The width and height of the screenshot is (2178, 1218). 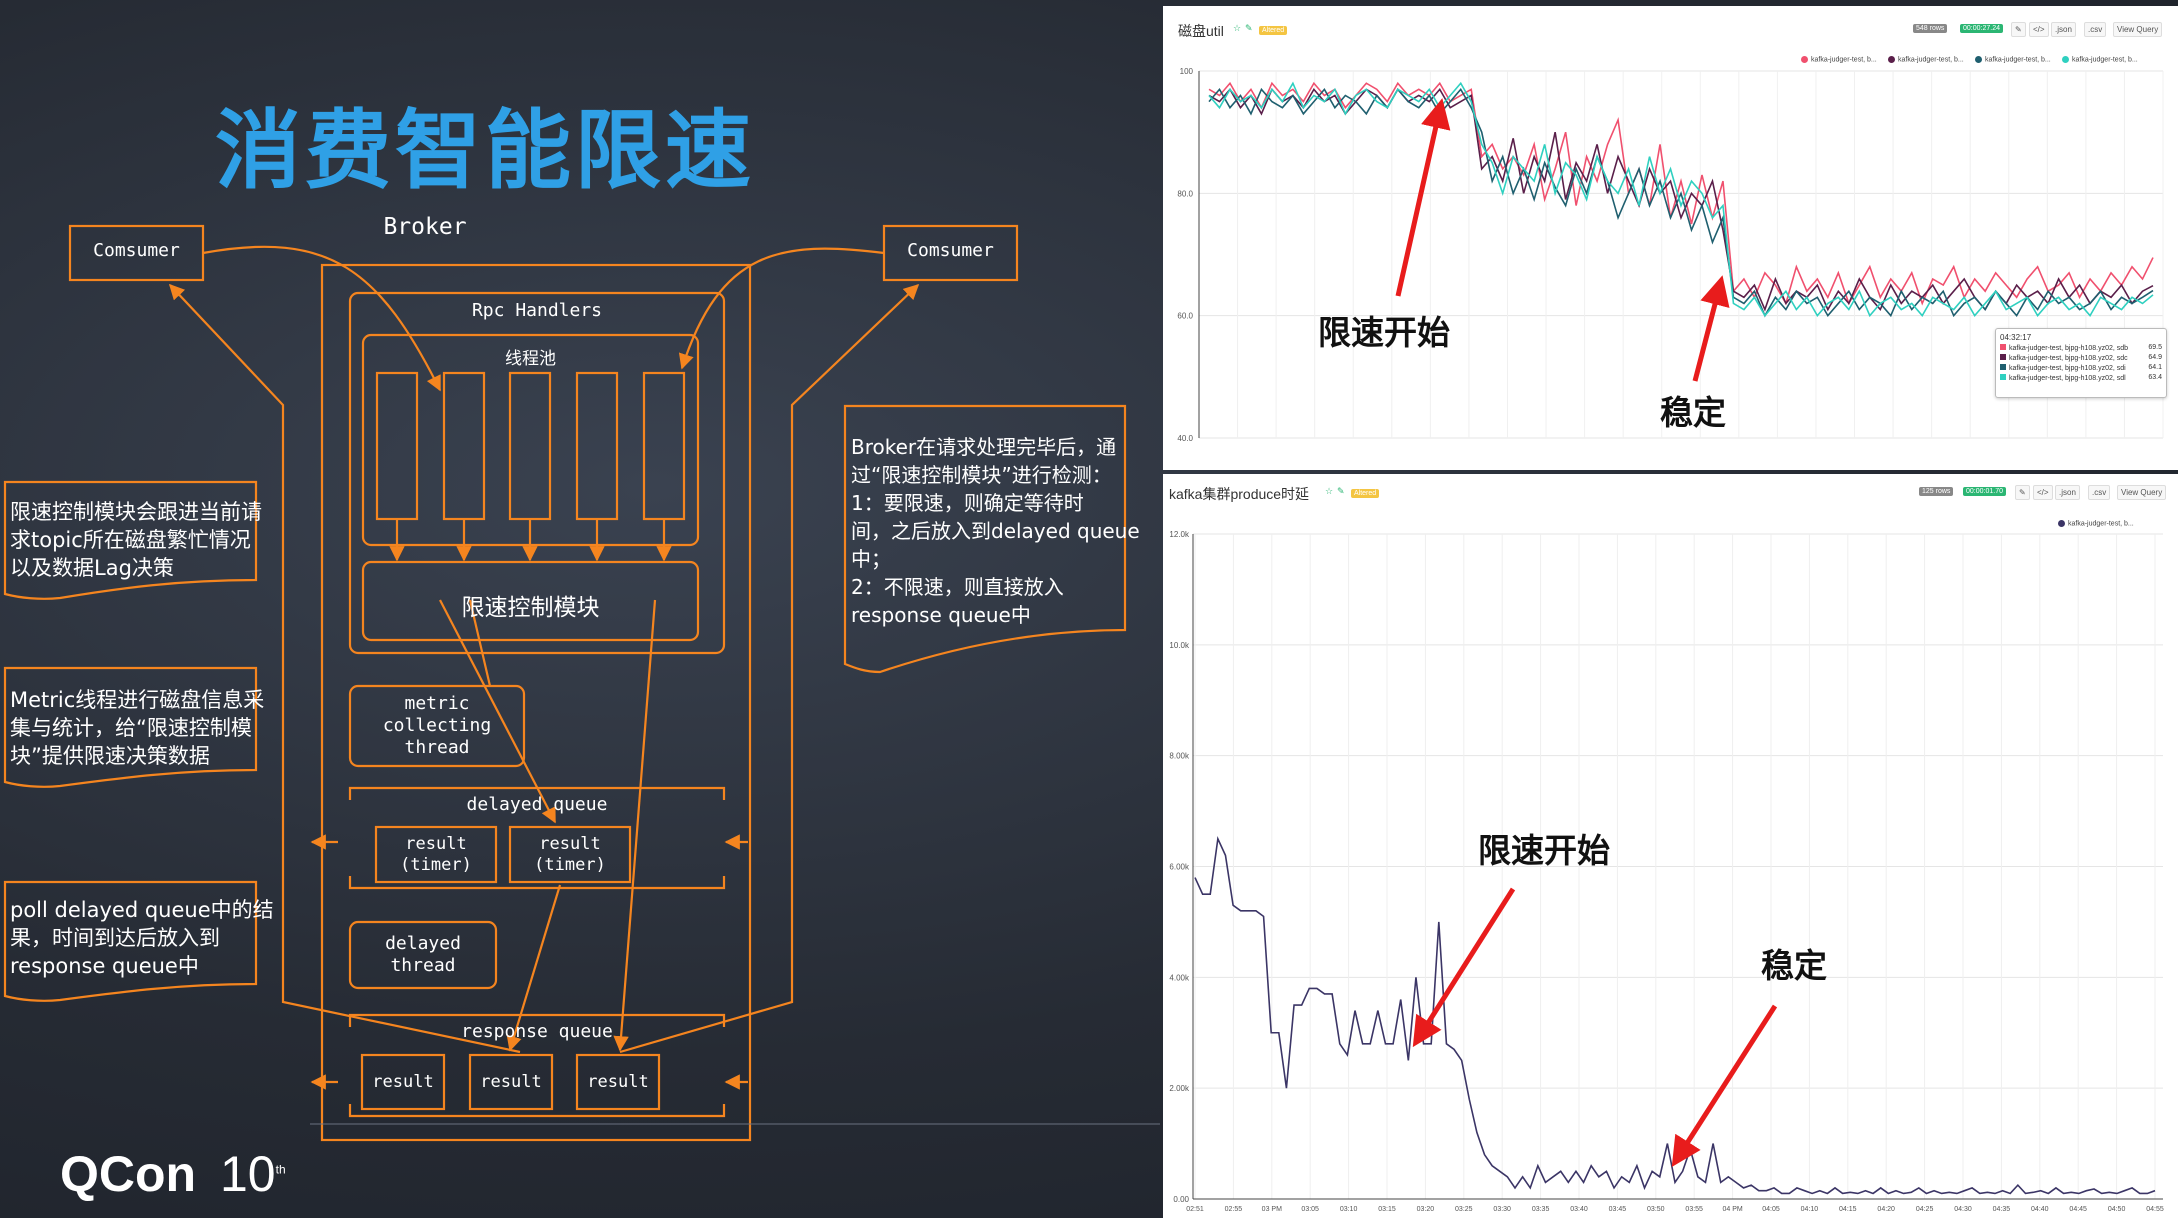 I want to click on rpc-handlers-label: Rpc Handlers, so click(x=537, y=310).